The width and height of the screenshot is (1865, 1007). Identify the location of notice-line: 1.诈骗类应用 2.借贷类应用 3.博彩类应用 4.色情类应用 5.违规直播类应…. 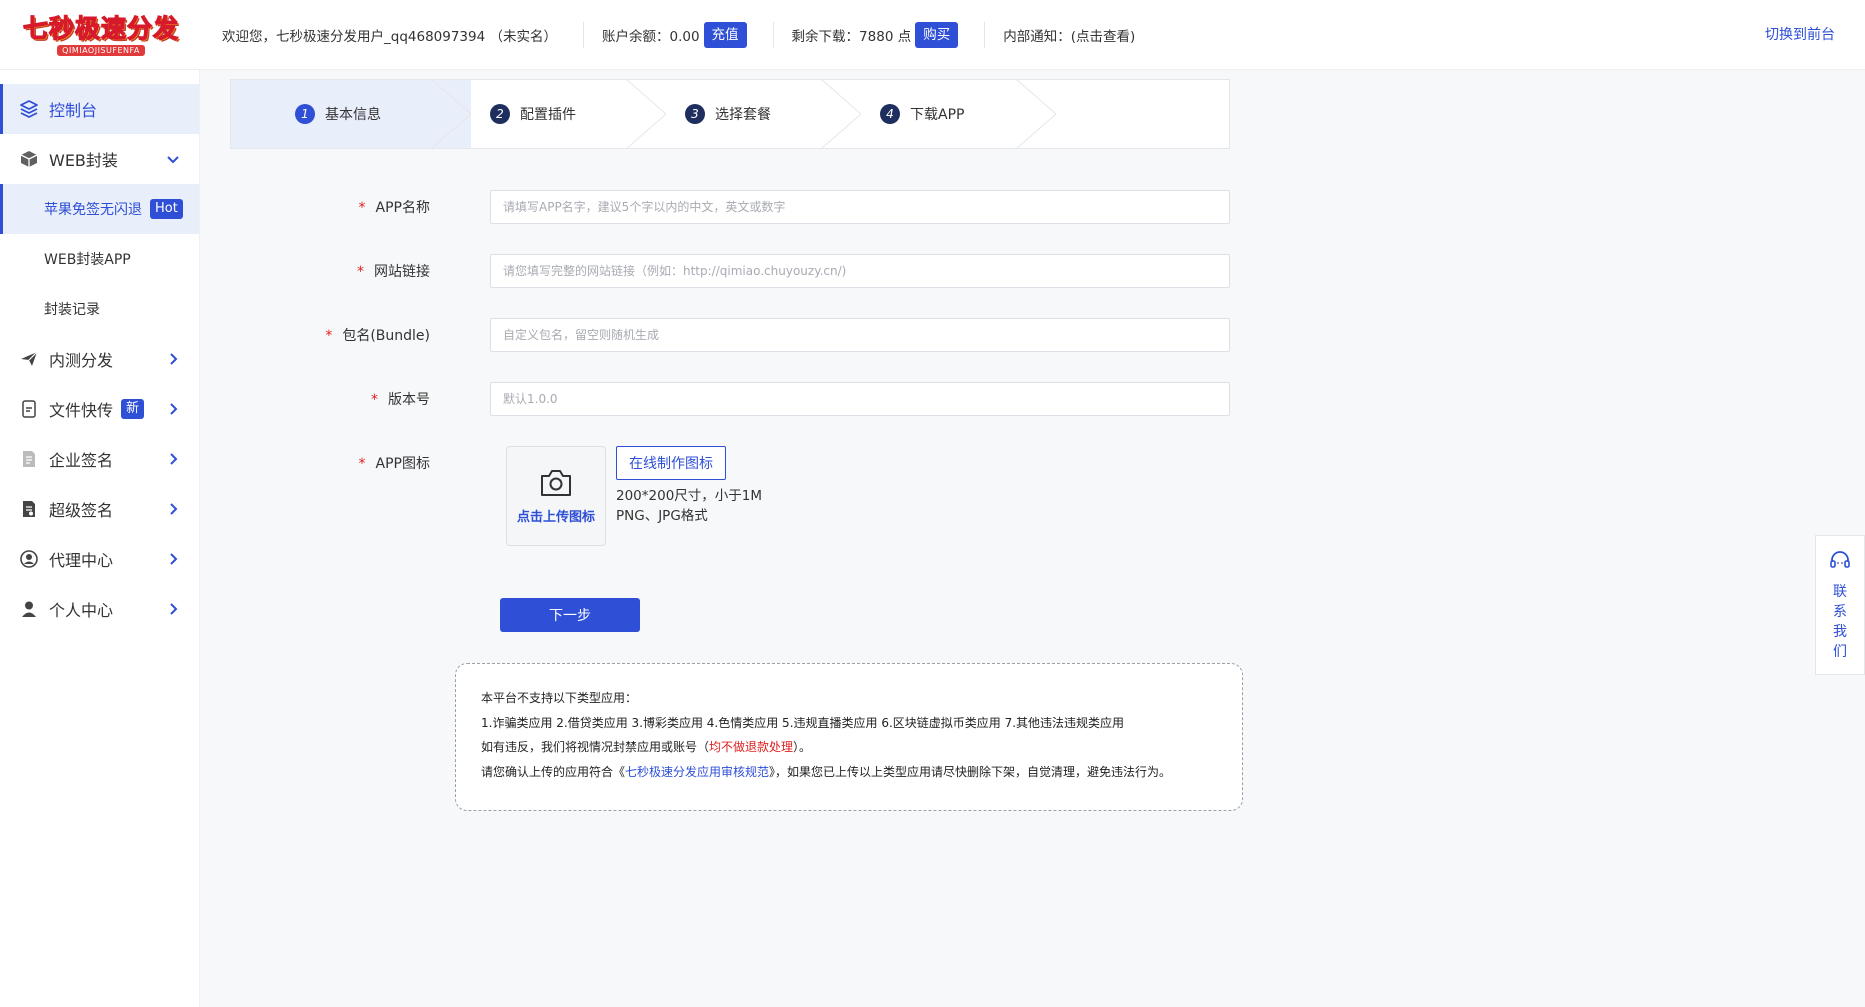
(803, 722).